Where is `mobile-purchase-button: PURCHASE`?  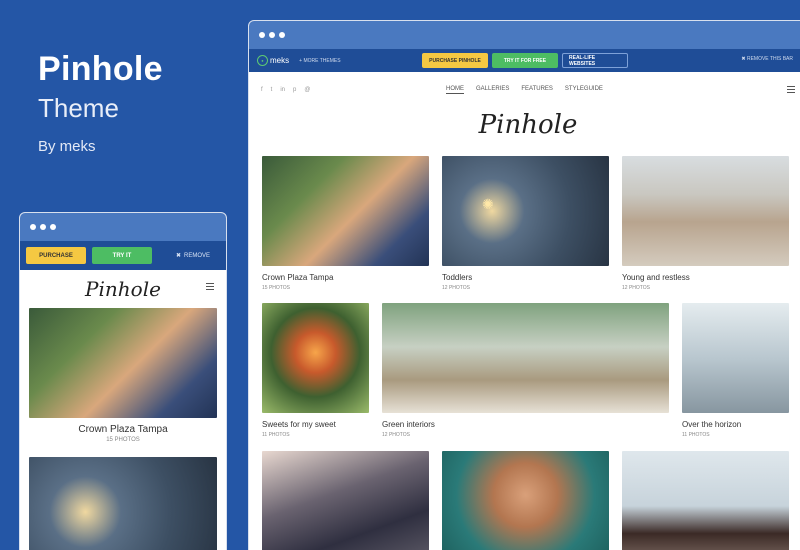 mobile-purchase-button: PURCHASE is located at coordinates (56, 255).